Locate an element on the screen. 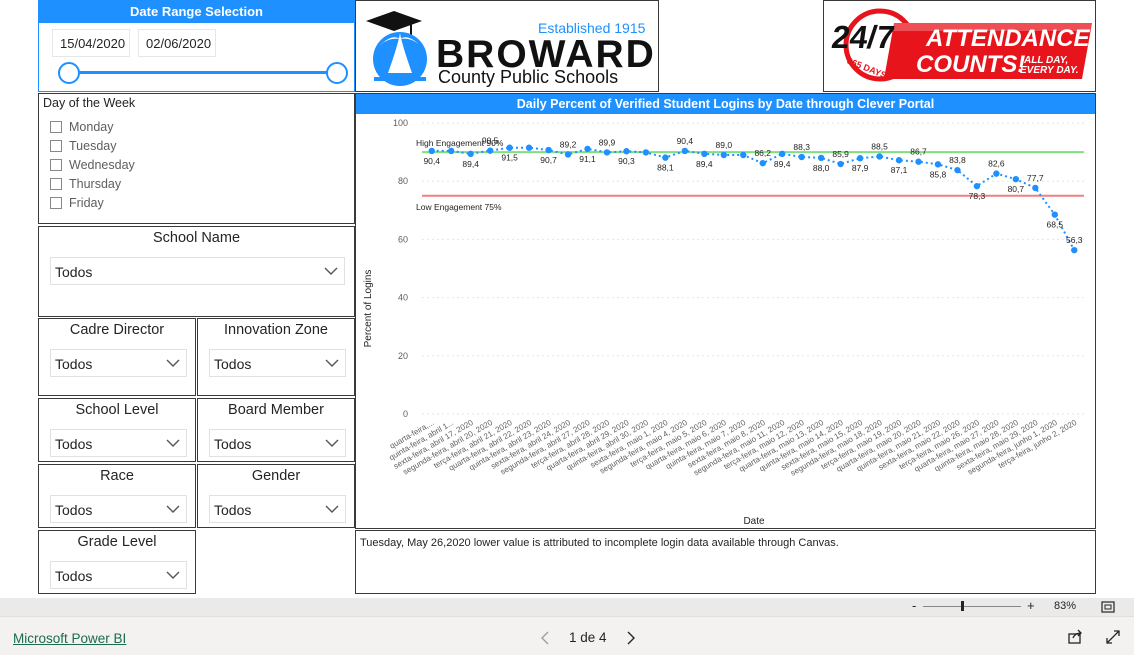  dow-option-monday: Monday is located at coordinates (81, 127).